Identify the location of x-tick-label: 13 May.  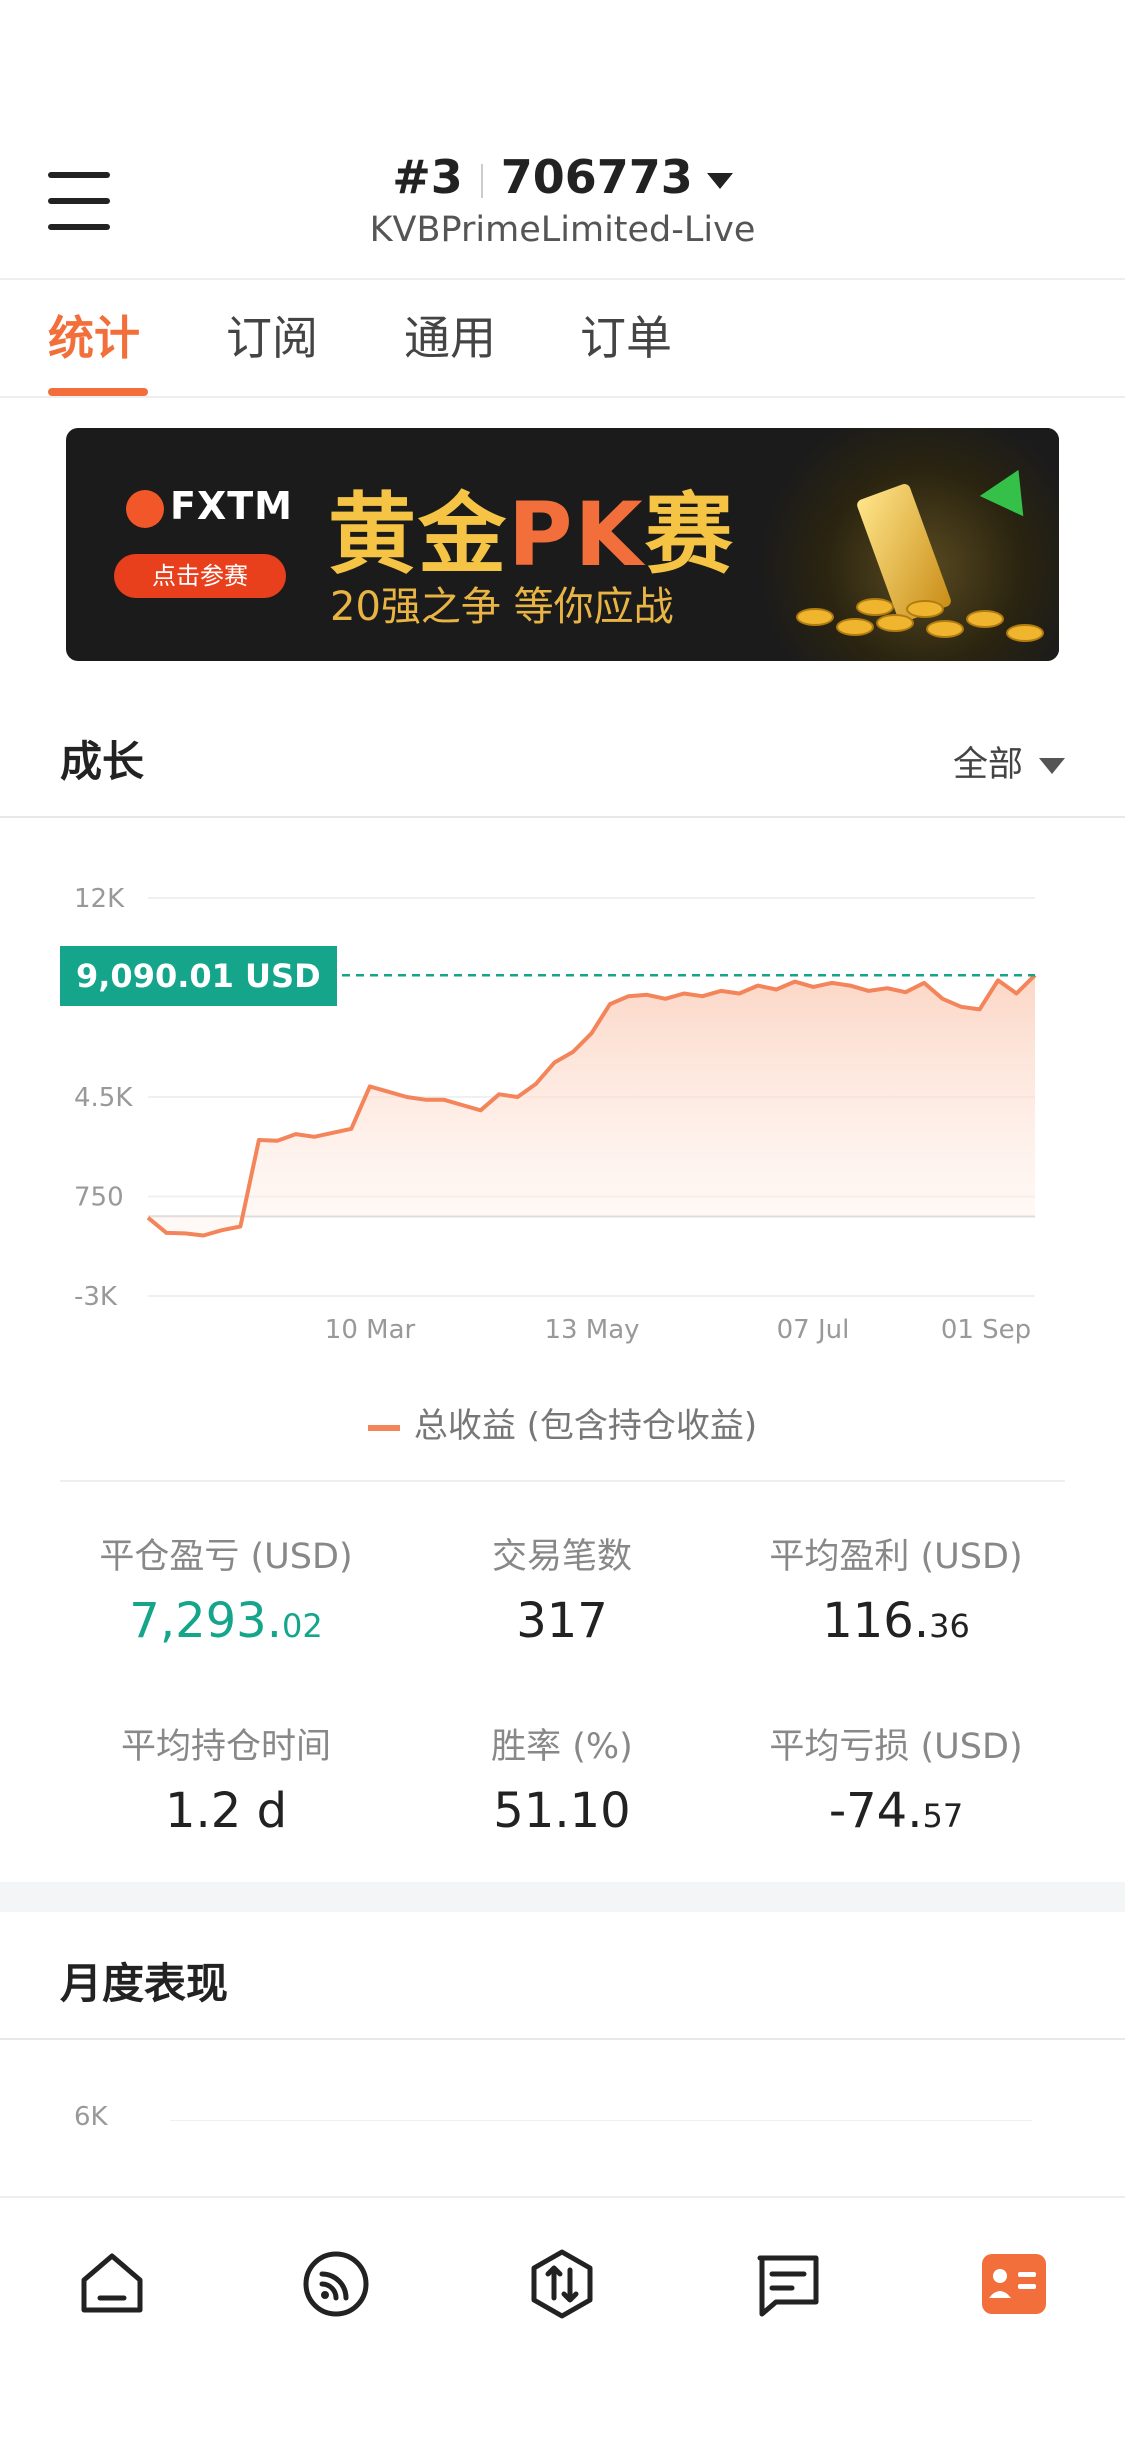
(591, 1330).